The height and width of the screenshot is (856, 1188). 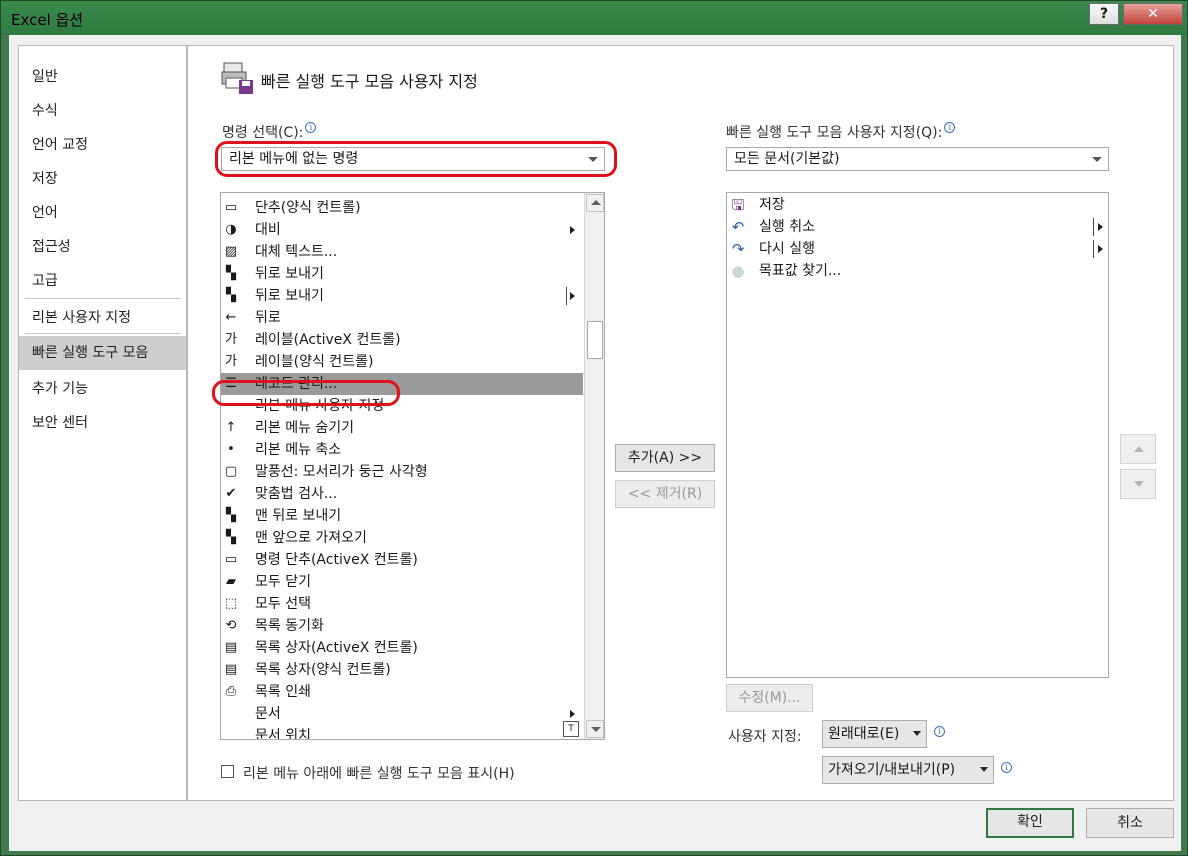 I want to click on goal-seek-icon: ●, so click(x=738, y=271).